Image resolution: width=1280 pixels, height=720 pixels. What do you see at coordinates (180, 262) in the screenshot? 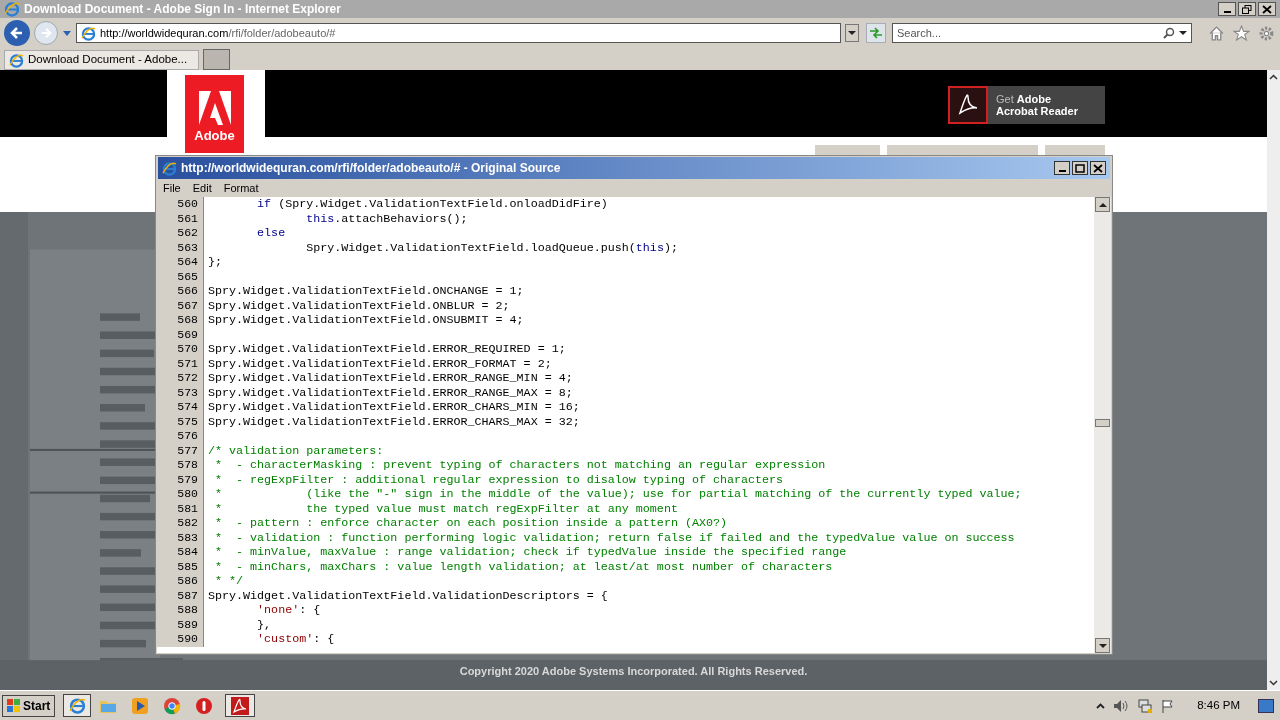
I see `line-number: 564` at bounding box center [180, 262].